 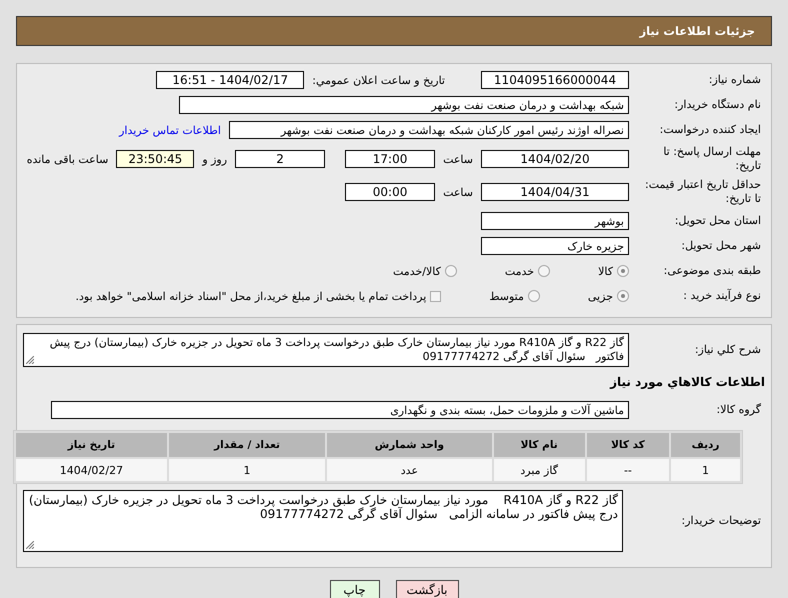 I want to click on radio-label: کالا, so click(x=605, y=271).